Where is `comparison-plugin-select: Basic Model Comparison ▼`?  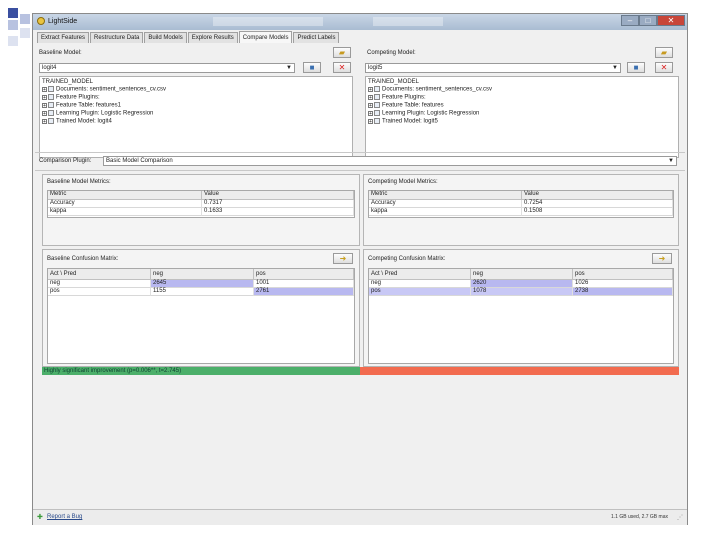
comparison-plugin-select: Basic Model Comparison ▼ is located at coordinates (390, 161).